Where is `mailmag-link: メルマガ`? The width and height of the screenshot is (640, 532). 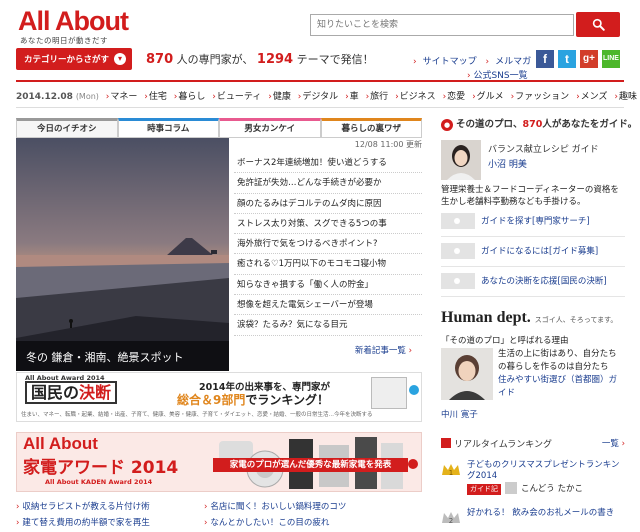 mailmag-link: メルマガ is located at coordinates (513, 62).